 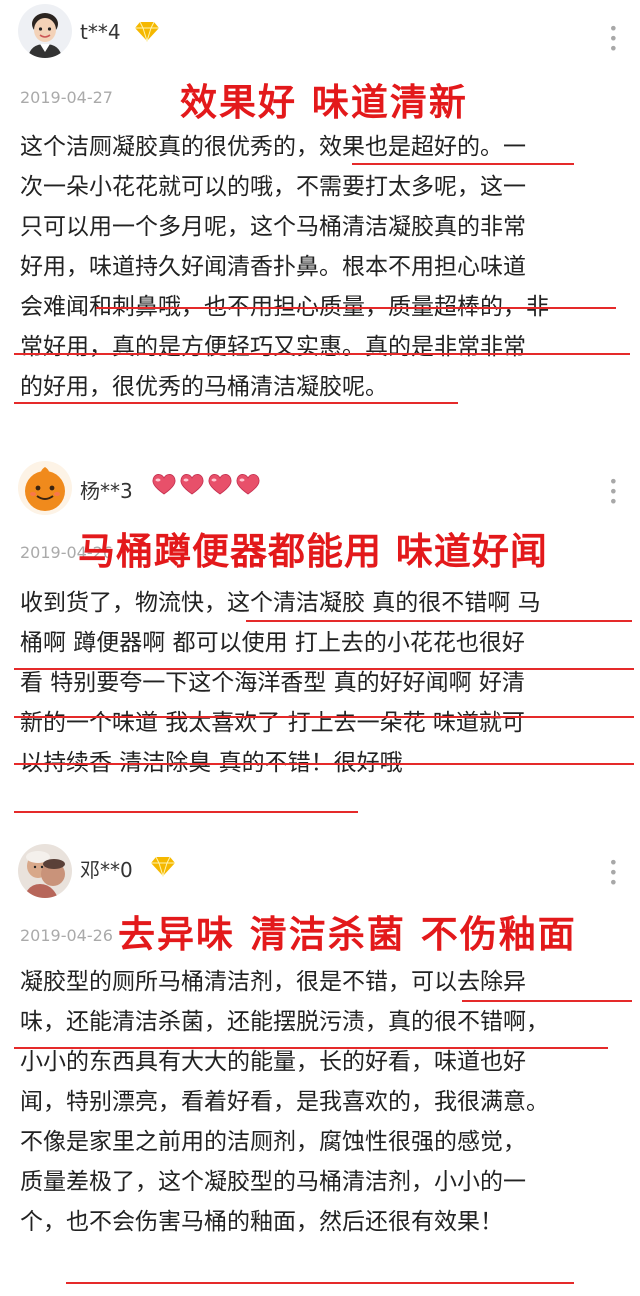 What do you see at coordinates (273, 267) in the screenshot?
I see `review-text-line: 好用，味道持久好闻清香扑鼻。根本不用担心味道` at bounding box center [273, 267].